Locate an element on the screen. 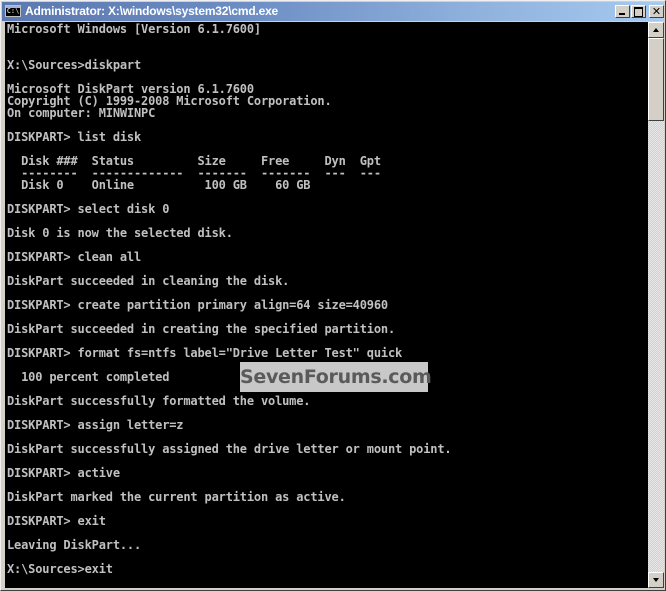 The width and height of the screenshot is (666, 591). scroll-up-button is located at coordinates (656, 30).